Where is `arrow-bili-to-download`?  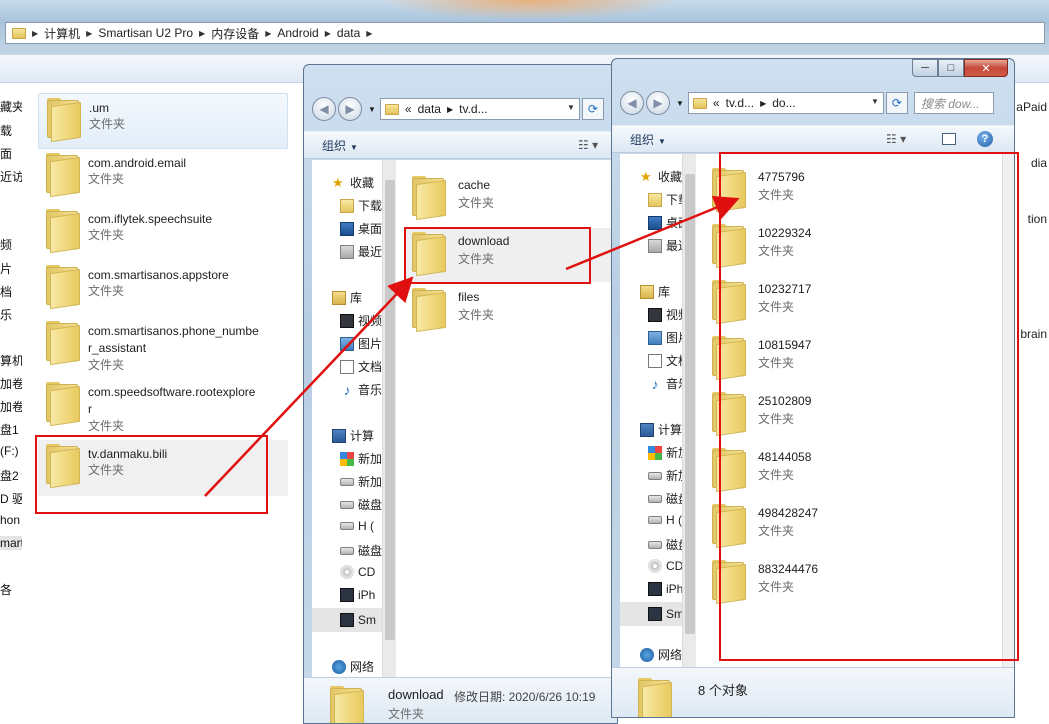 arrow-bili-to-download is located at coordinates (309, 386).